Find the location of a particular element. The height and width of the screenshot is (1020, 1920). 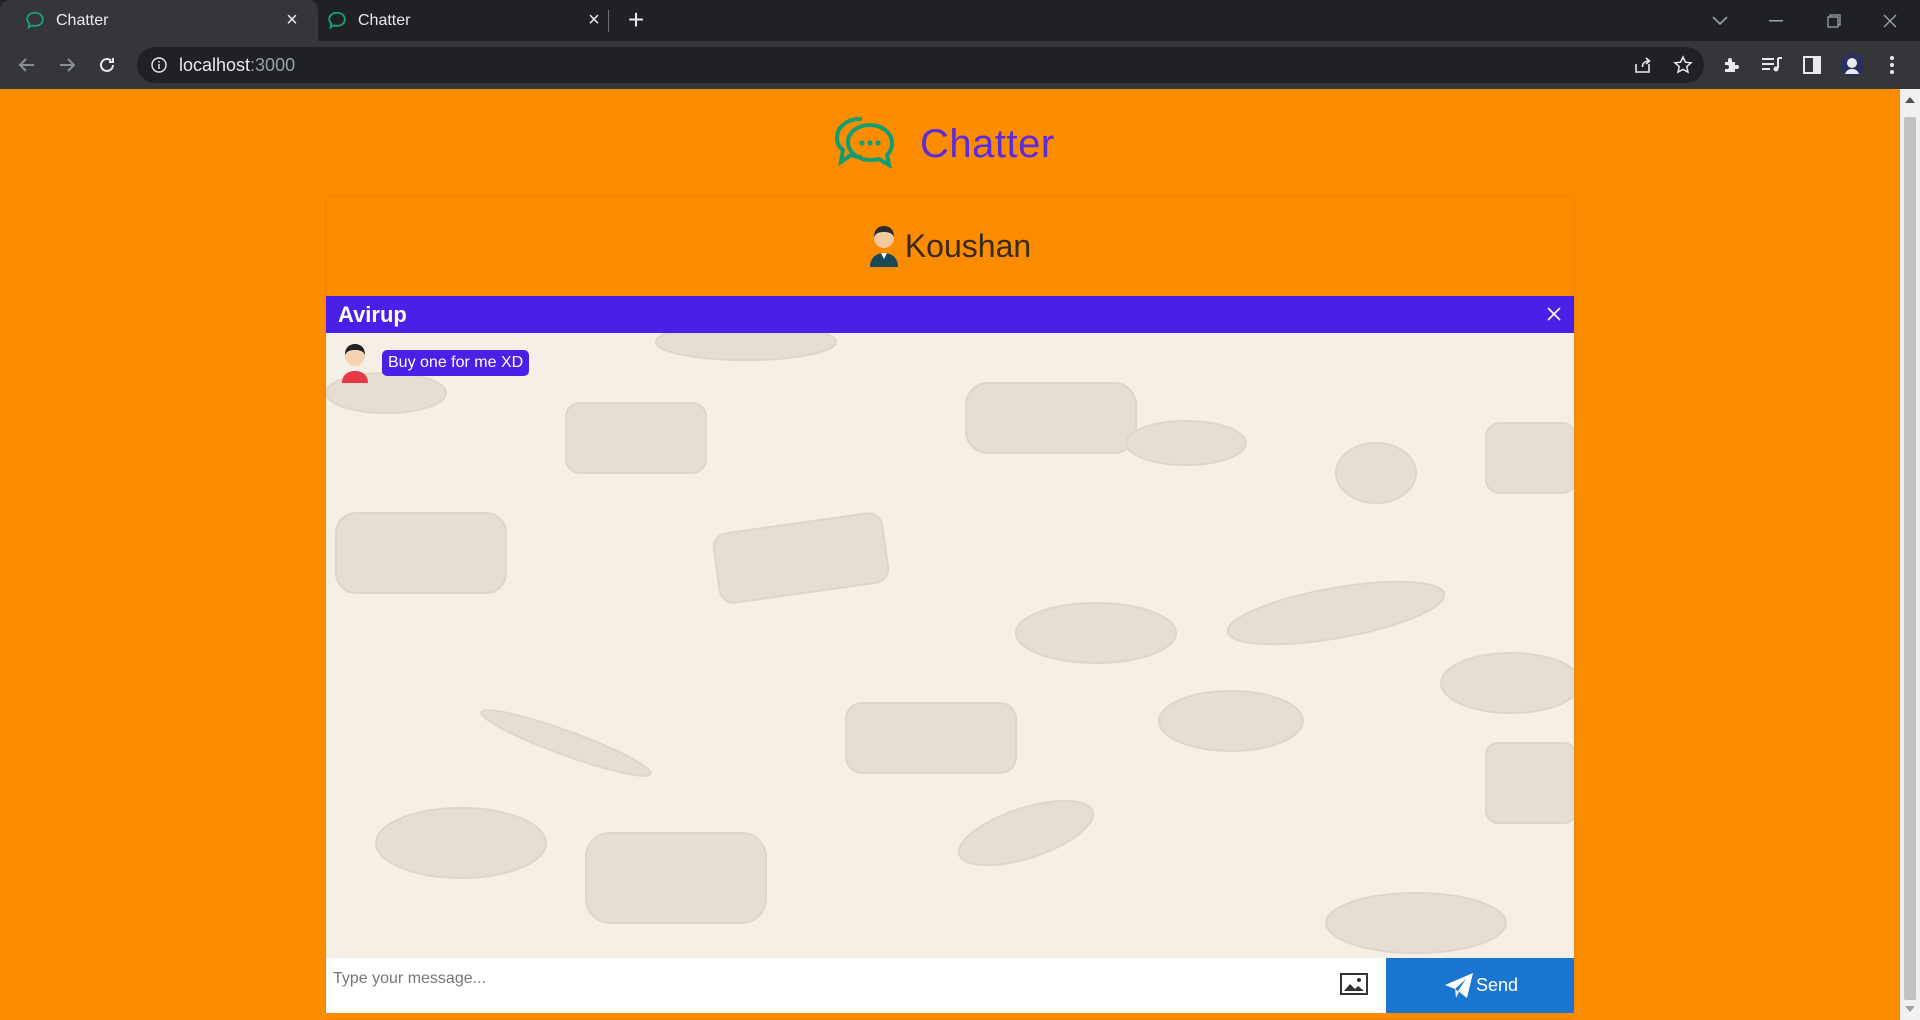

message-composer: Send is located at coordinates (950, 985).